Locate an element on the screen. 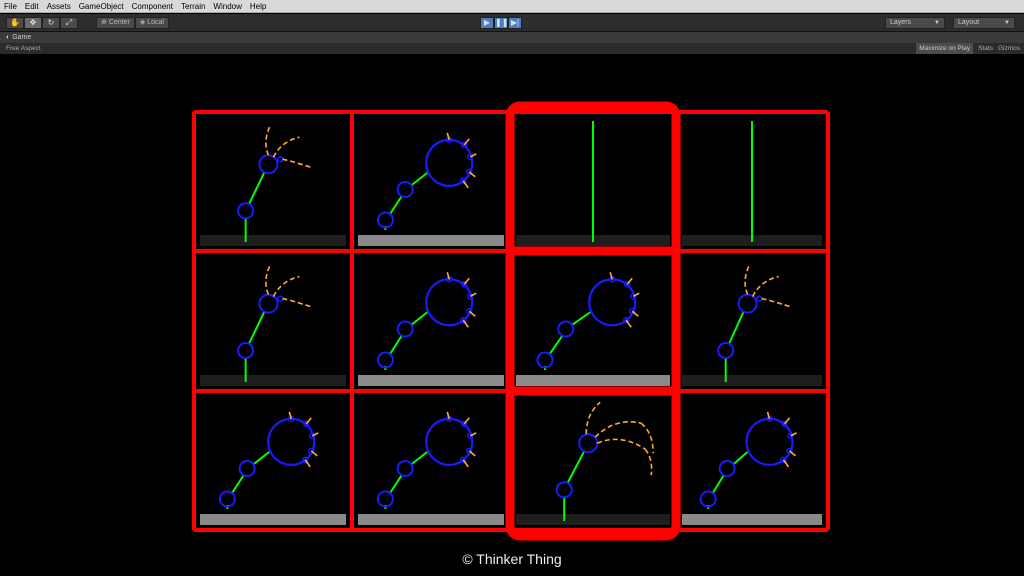  pivot-local-toggle: ◈ Local is located at coordinates (151, 23).